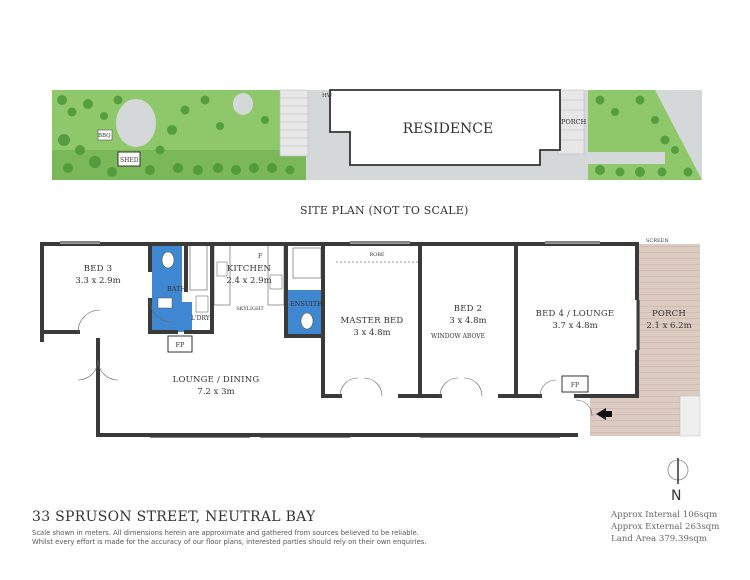  What do you see at coordinates (372, 321) in the screenshot?
I see `master-name: MASTER BED` at bounding box center [372, 321].